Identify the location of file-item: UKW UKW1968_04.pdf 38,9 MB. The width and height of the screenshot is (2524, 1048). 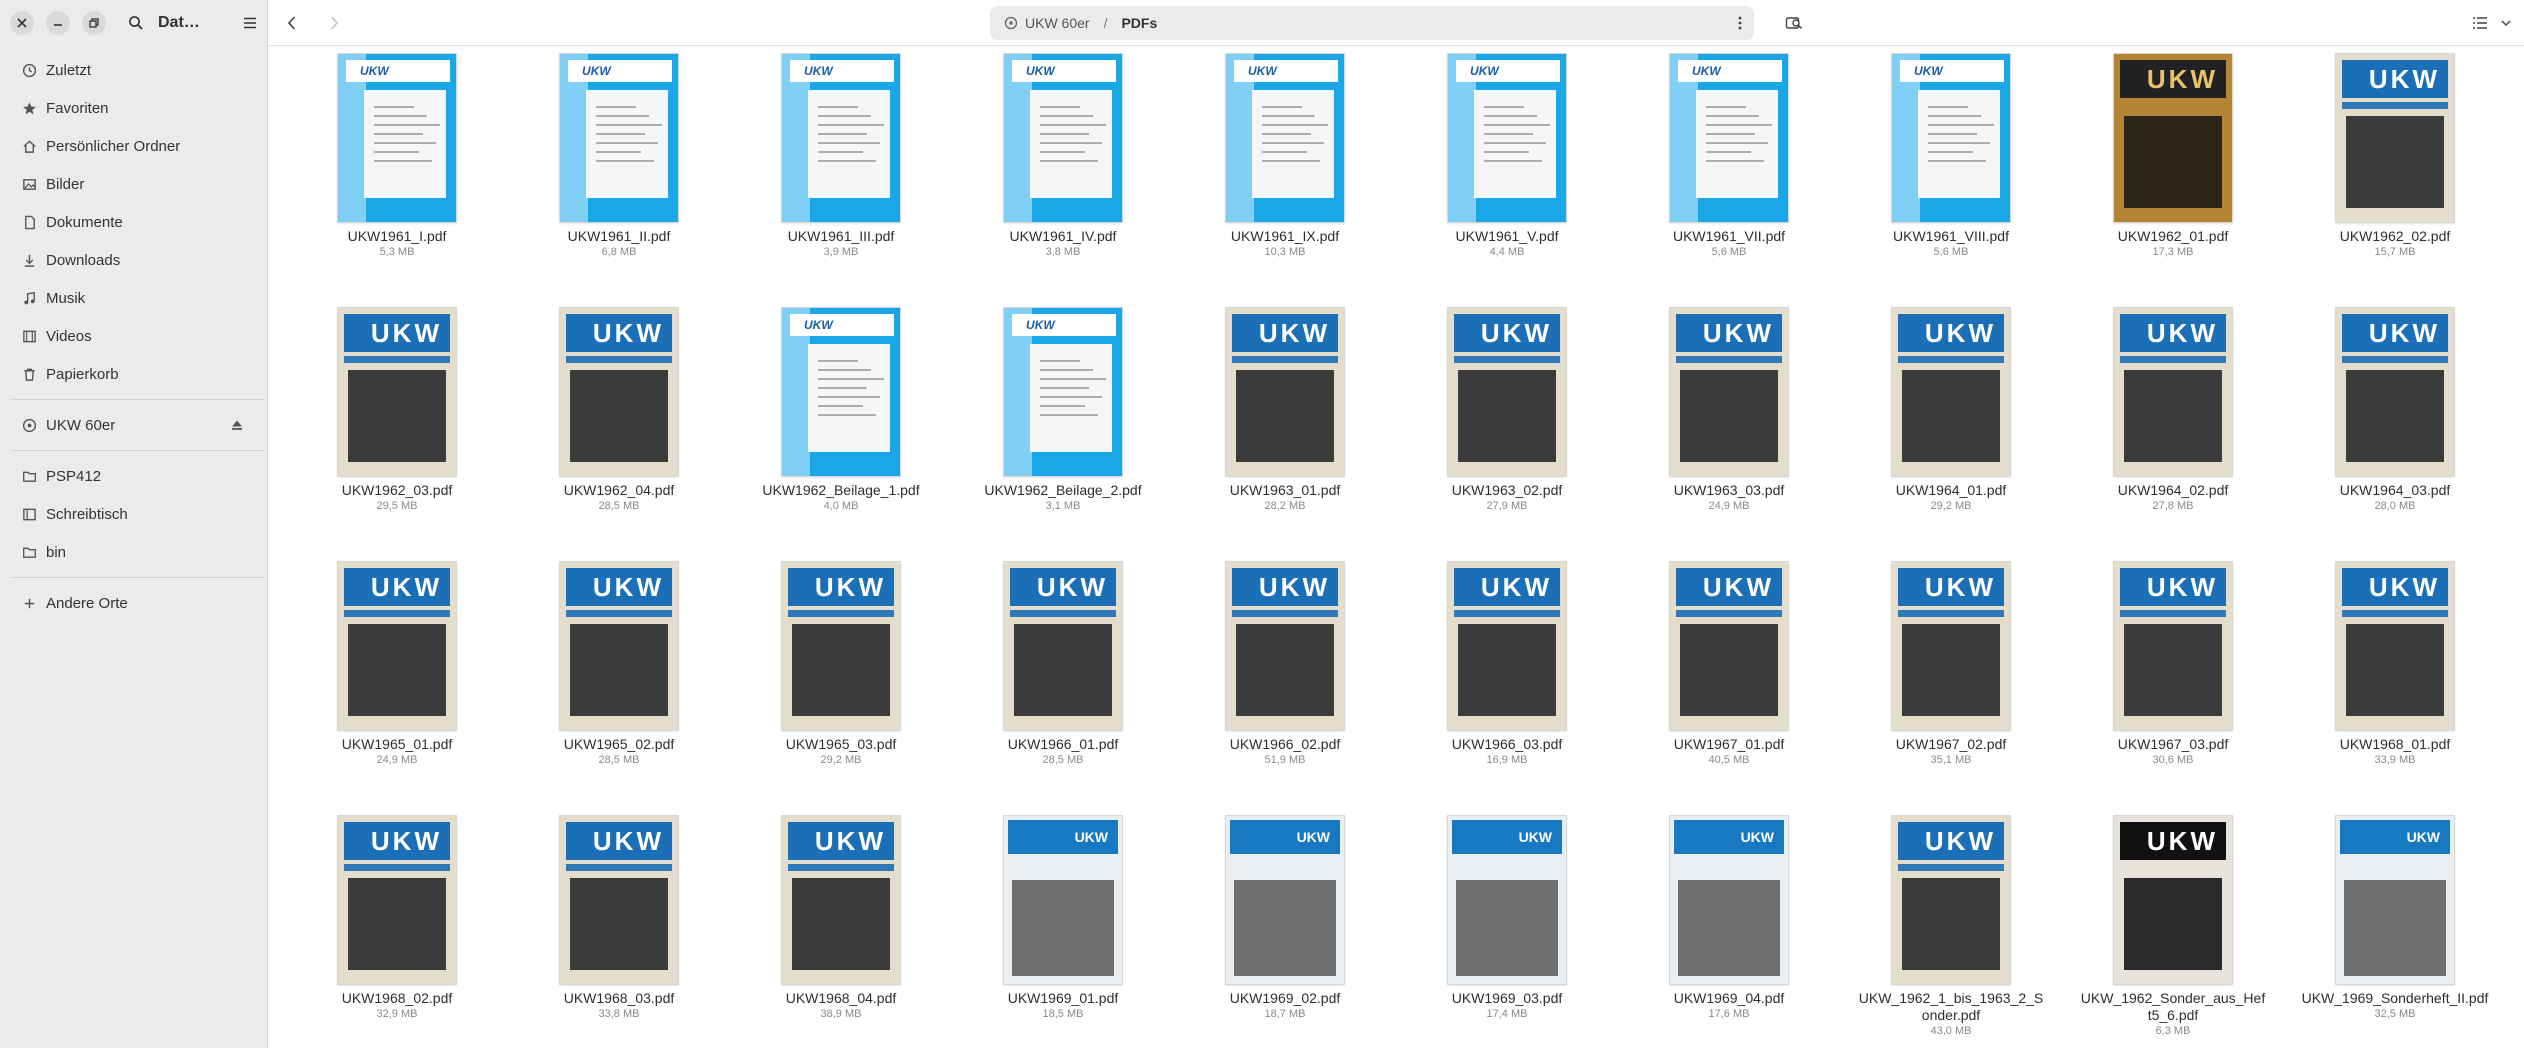
(841, 918).